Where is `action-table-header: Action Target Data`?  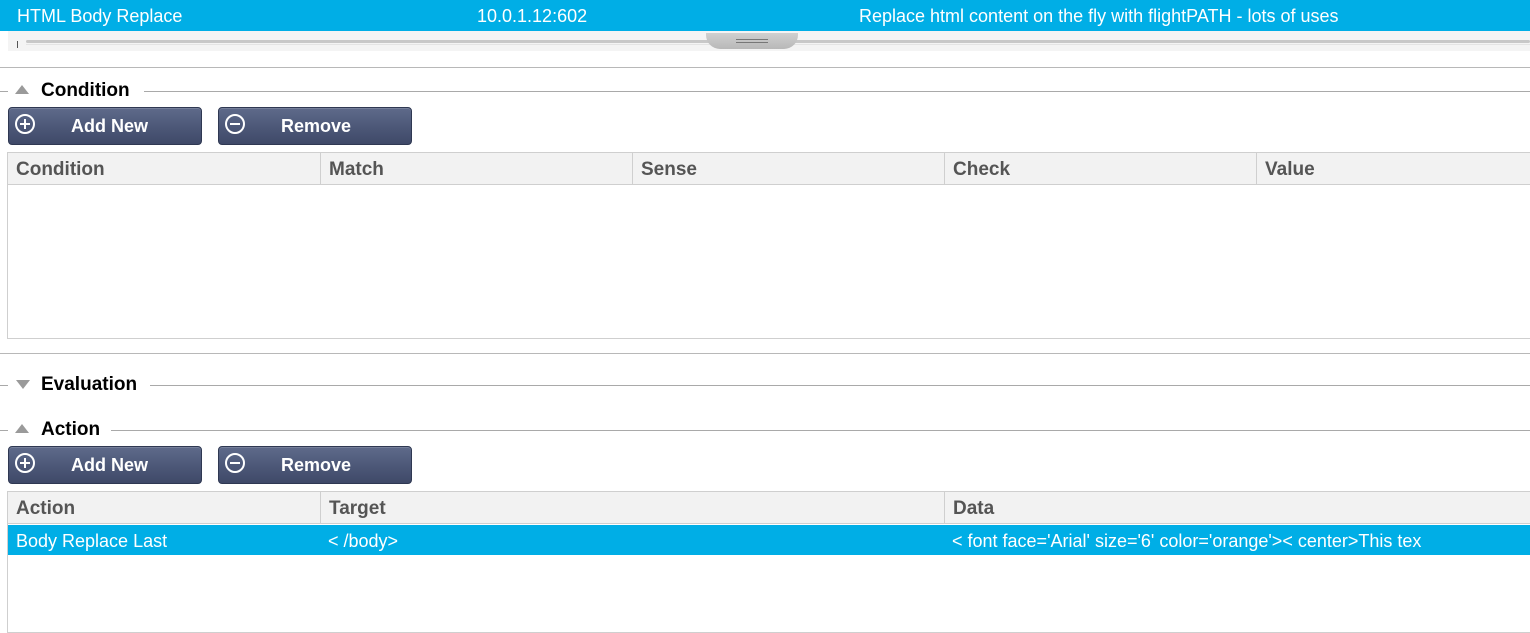
action-table-header: Action Target Data is located at coordinates (769, 508).